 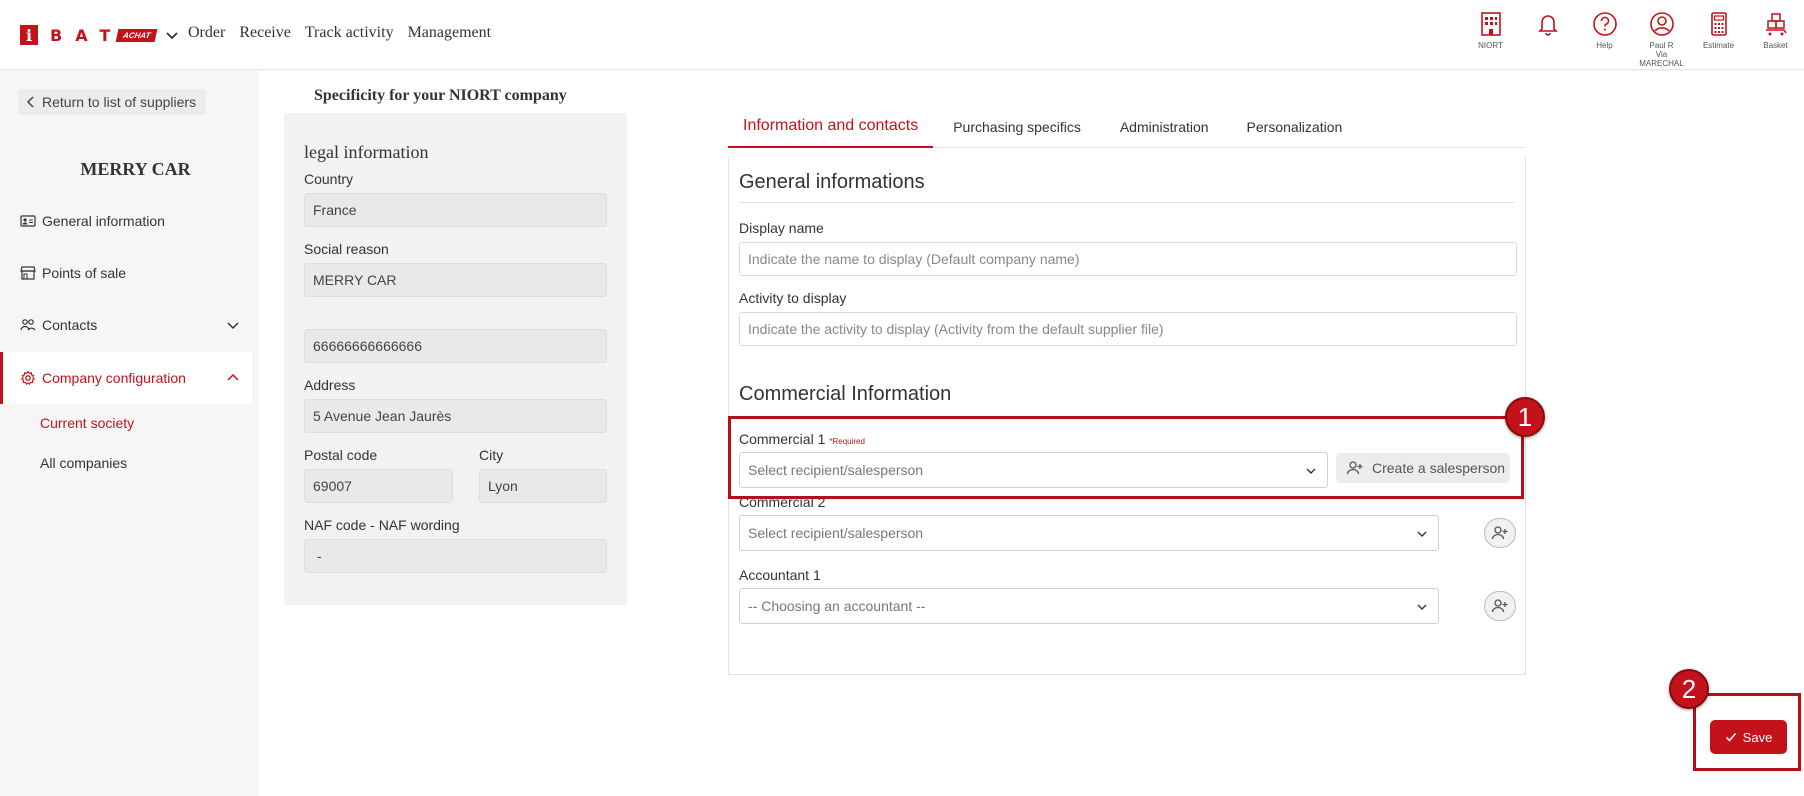 I want to click on app-logo: i BAT ACHAT, so click(x=99, y=35).